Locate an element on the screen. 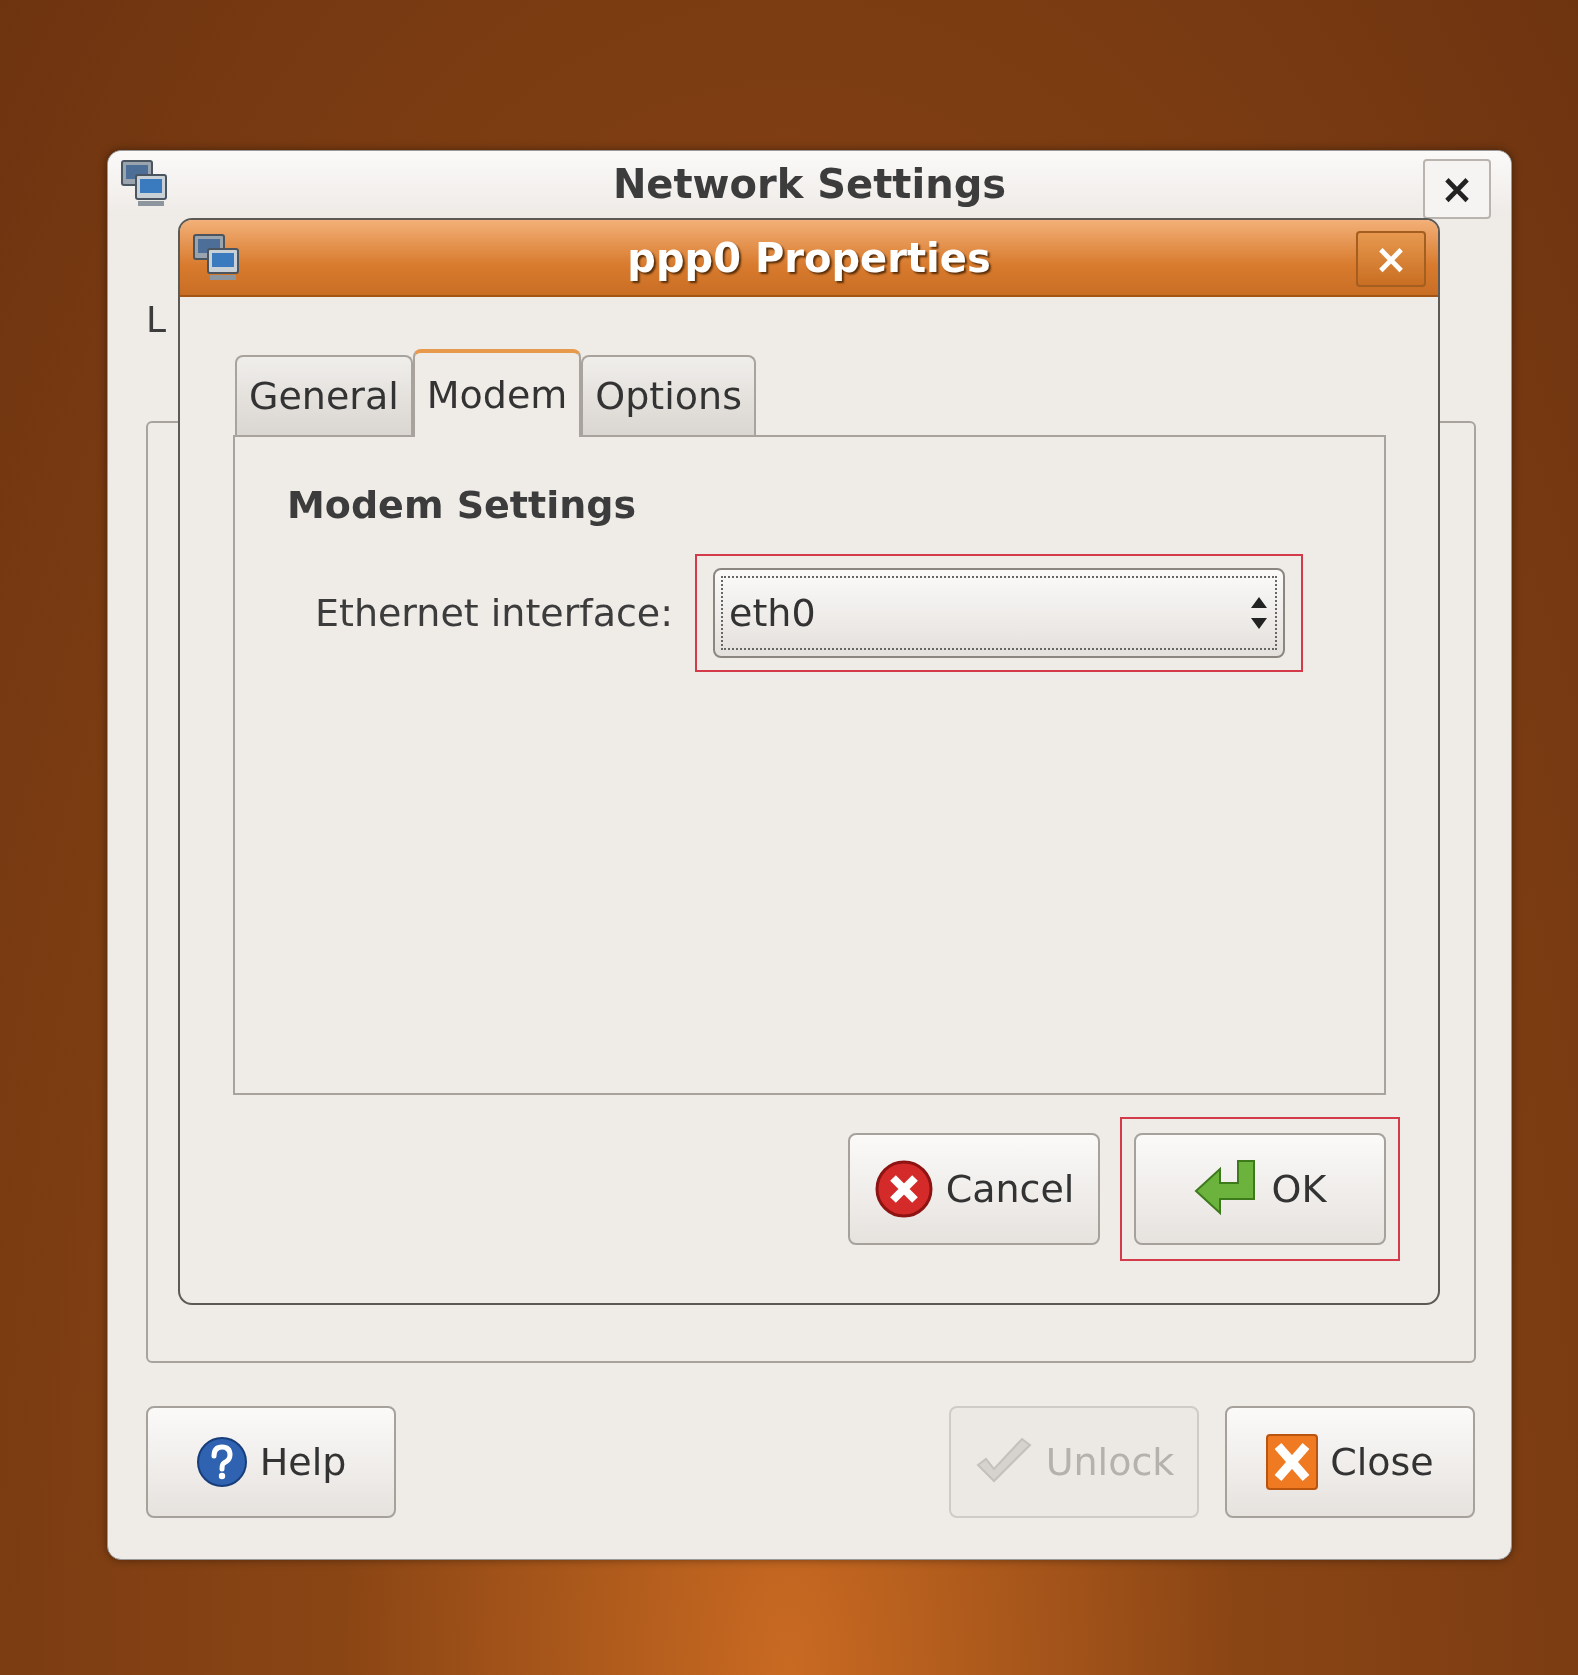 This screenshot has height=1675, width=1578. help-icon is located at coordinates (221, 1462).